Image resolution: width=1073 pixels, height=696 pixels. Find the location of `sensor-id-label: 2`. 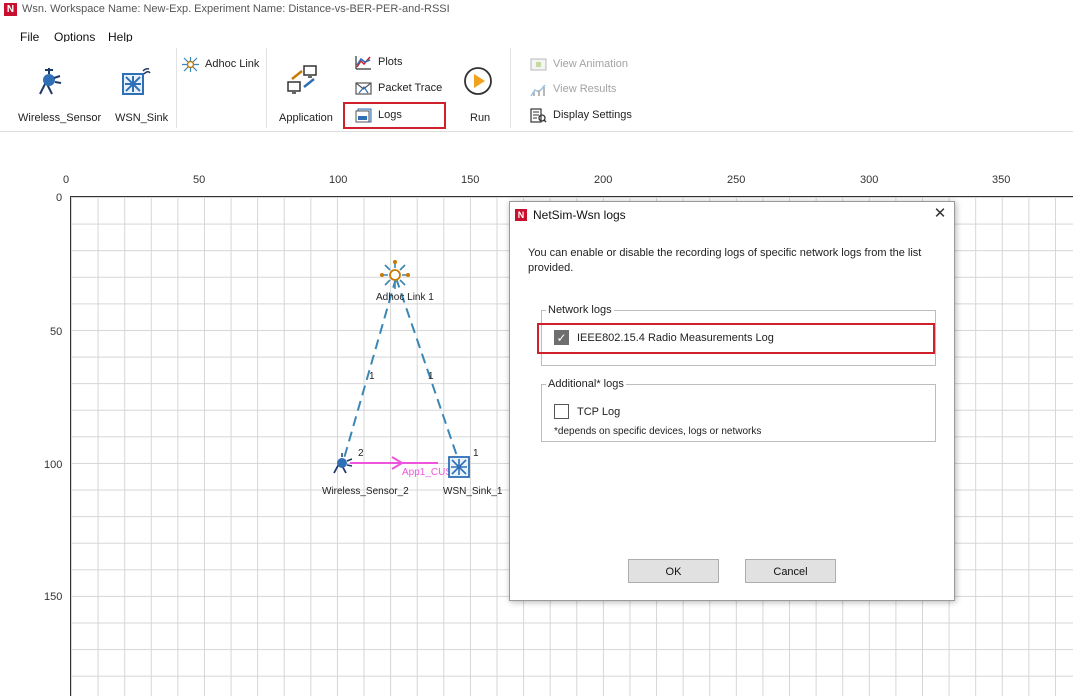

sensor-id-label: 2 is located at coordinates (361, 453).